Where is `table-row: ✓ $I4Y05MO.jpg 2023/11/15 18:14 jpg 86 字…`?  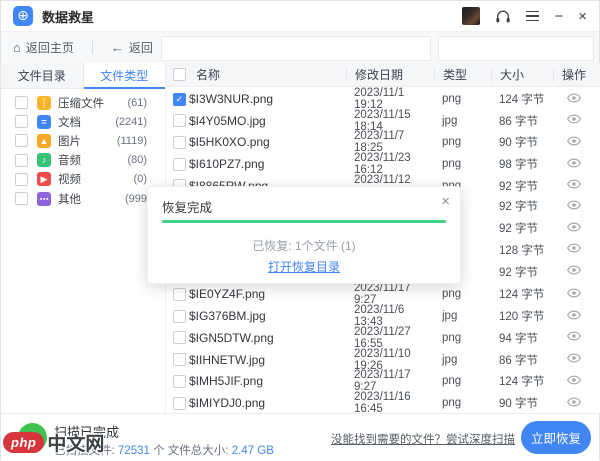
table-row: ✓ $I4Y05MO.jpg 2023/11/15 18:14 jpg 86 字… is located at coordinates (383, 121).